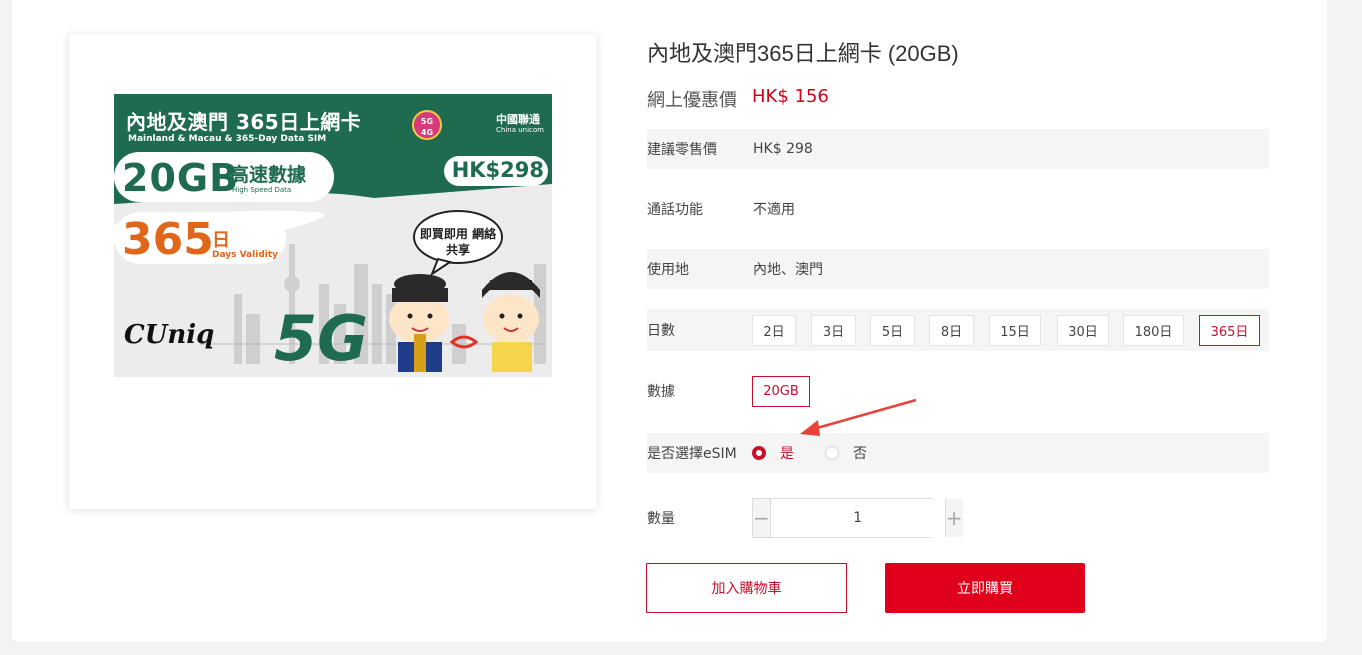 The height and width of the screenshot is (655, 1362). What do you see at coordinates (788, 270) in the screenshot?
I see `region-value: 內地、澳門` at bounding box center [788, 270].